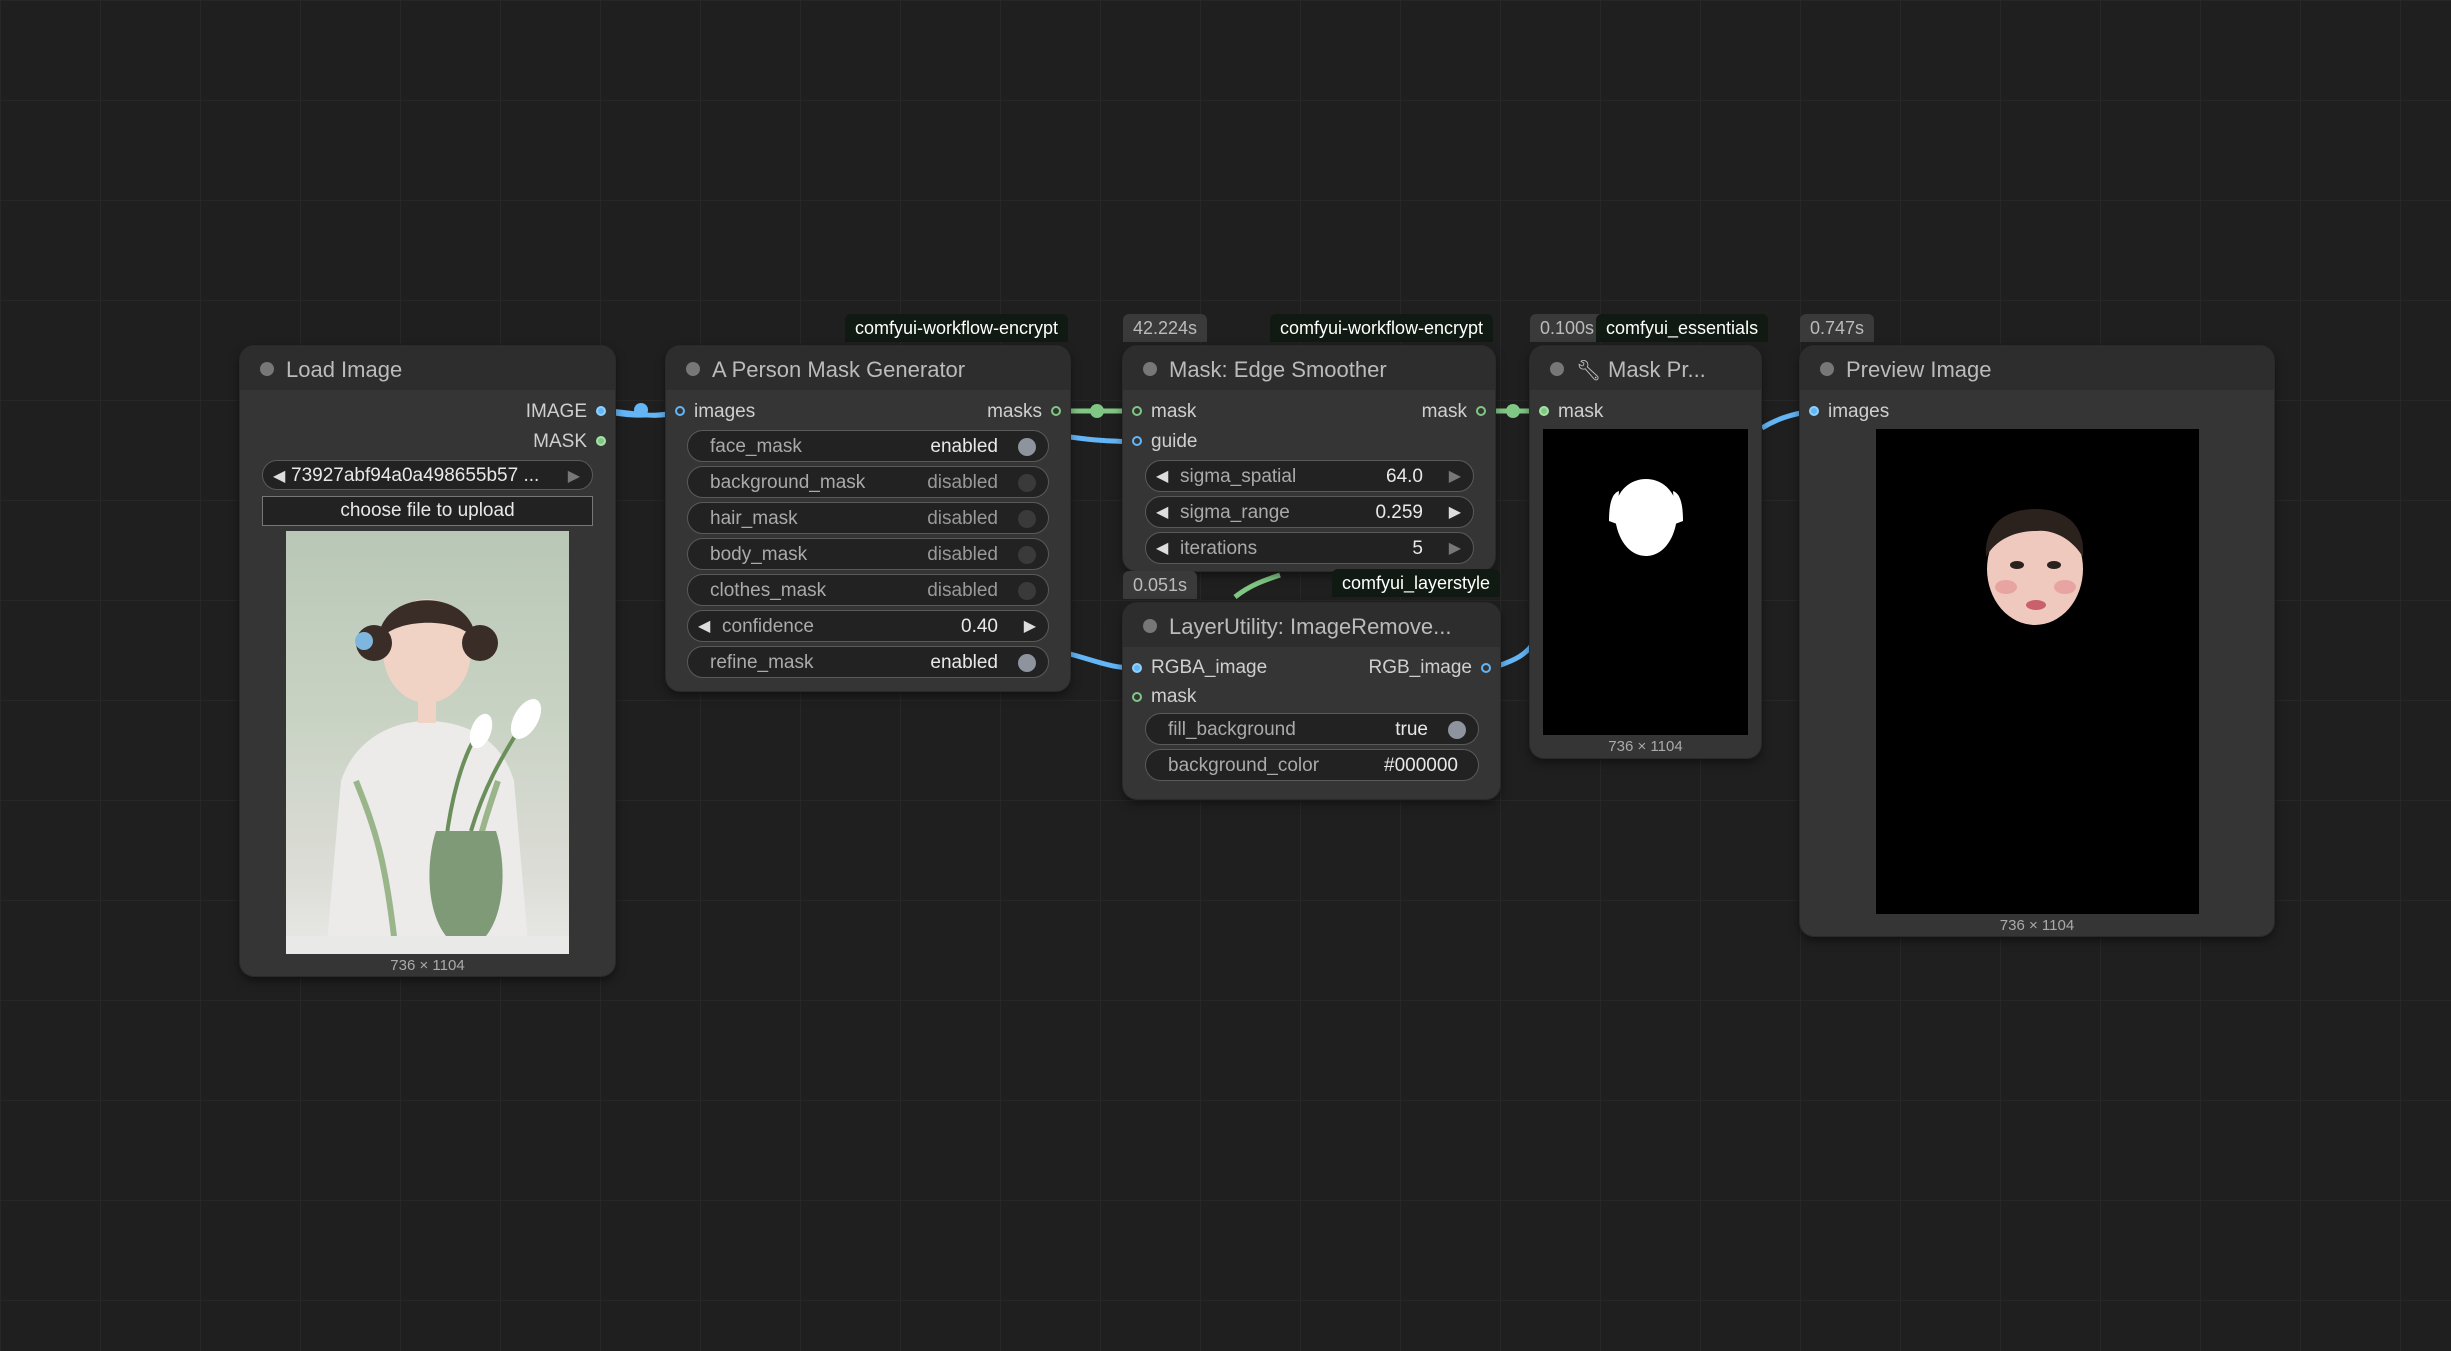 The width and height of the screenshot is (2451, 1351). I want to click on node-title-bar: Load Image, so click(427, 368).